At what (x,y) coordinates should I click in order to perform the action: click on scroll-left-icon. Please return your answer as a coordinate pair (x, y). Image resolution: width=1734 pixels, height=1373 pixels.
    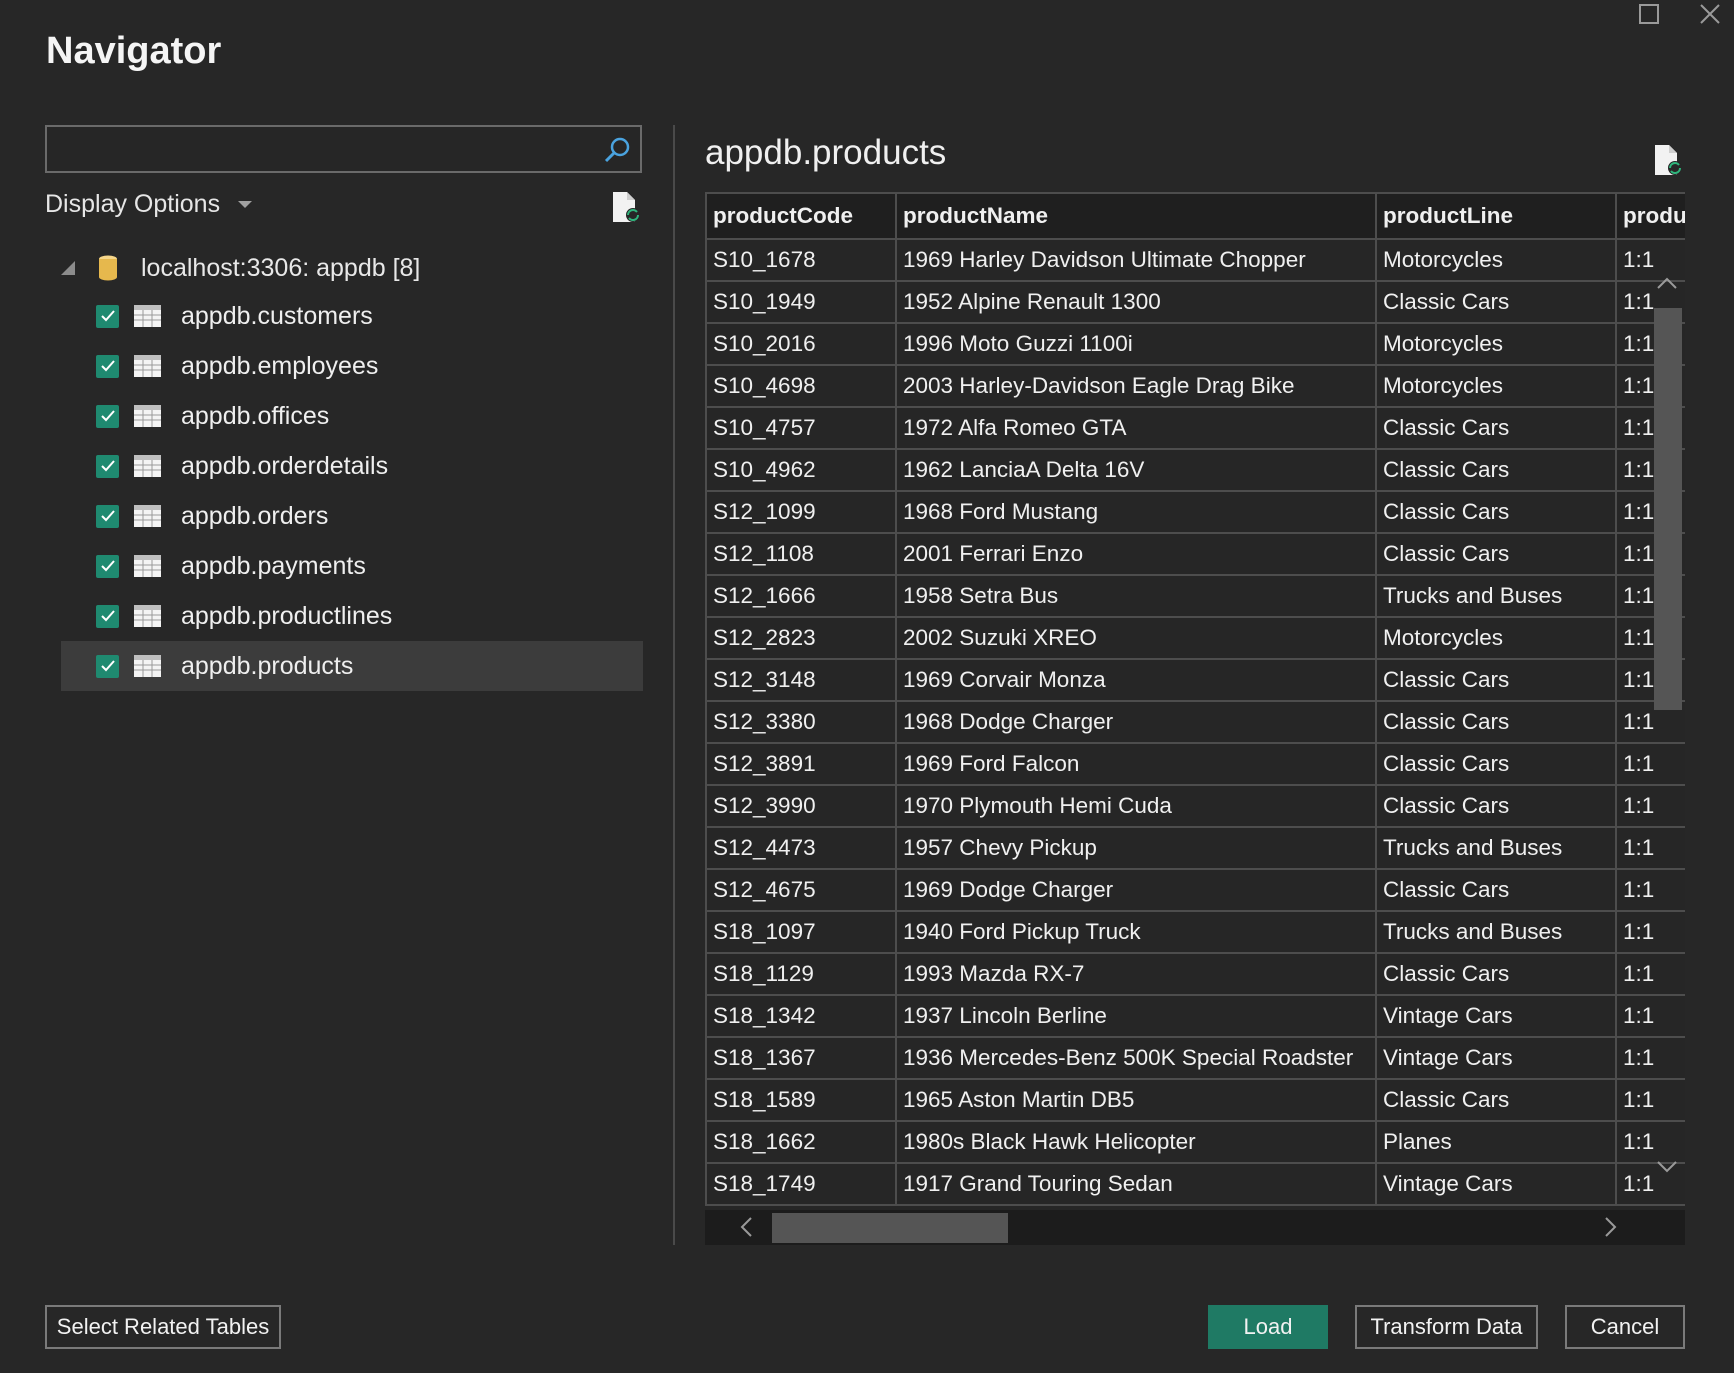
    Looking at the image, I should click on (747, 1227).